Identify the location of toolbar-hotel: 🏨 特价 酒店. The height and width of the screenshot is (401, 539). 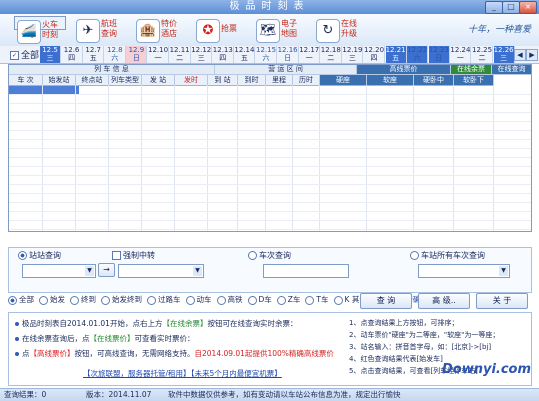
(159, 30).